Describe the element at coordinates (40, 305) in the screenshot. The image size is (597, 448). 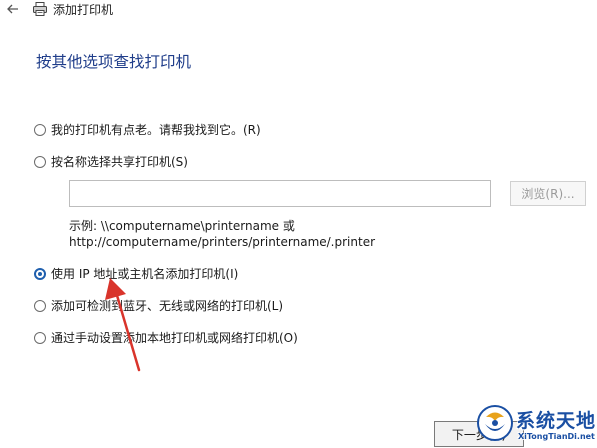
I see `radio-bluetooth-network` at that location.